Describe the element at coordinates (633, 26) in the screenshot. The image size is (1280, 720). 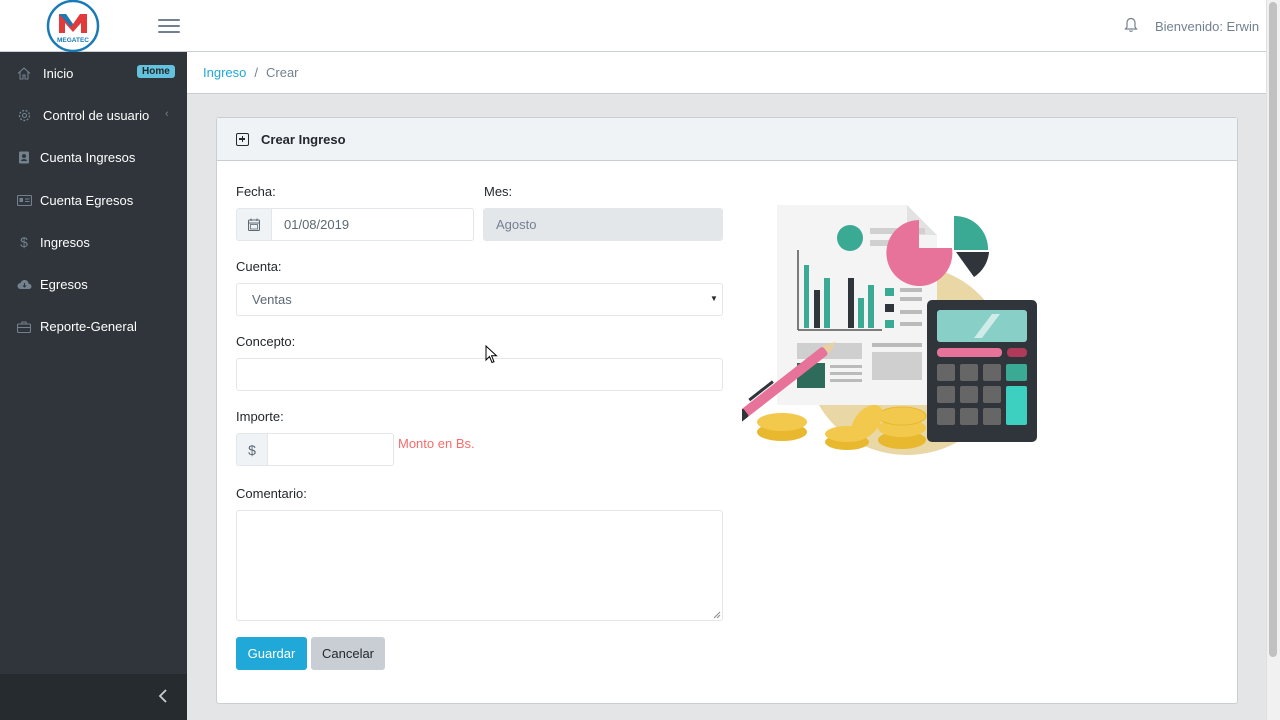
I see `top-header: MEGATEC Bienvenido: Erwin` at that location.